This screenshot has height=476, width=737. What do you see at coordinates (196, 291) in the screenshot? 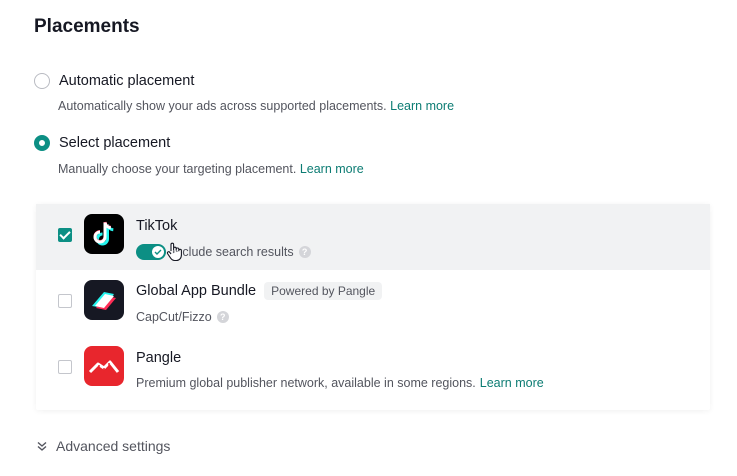
I see `global-app-bundle-name: Global App Bundle` at bounding box center [196, 291].